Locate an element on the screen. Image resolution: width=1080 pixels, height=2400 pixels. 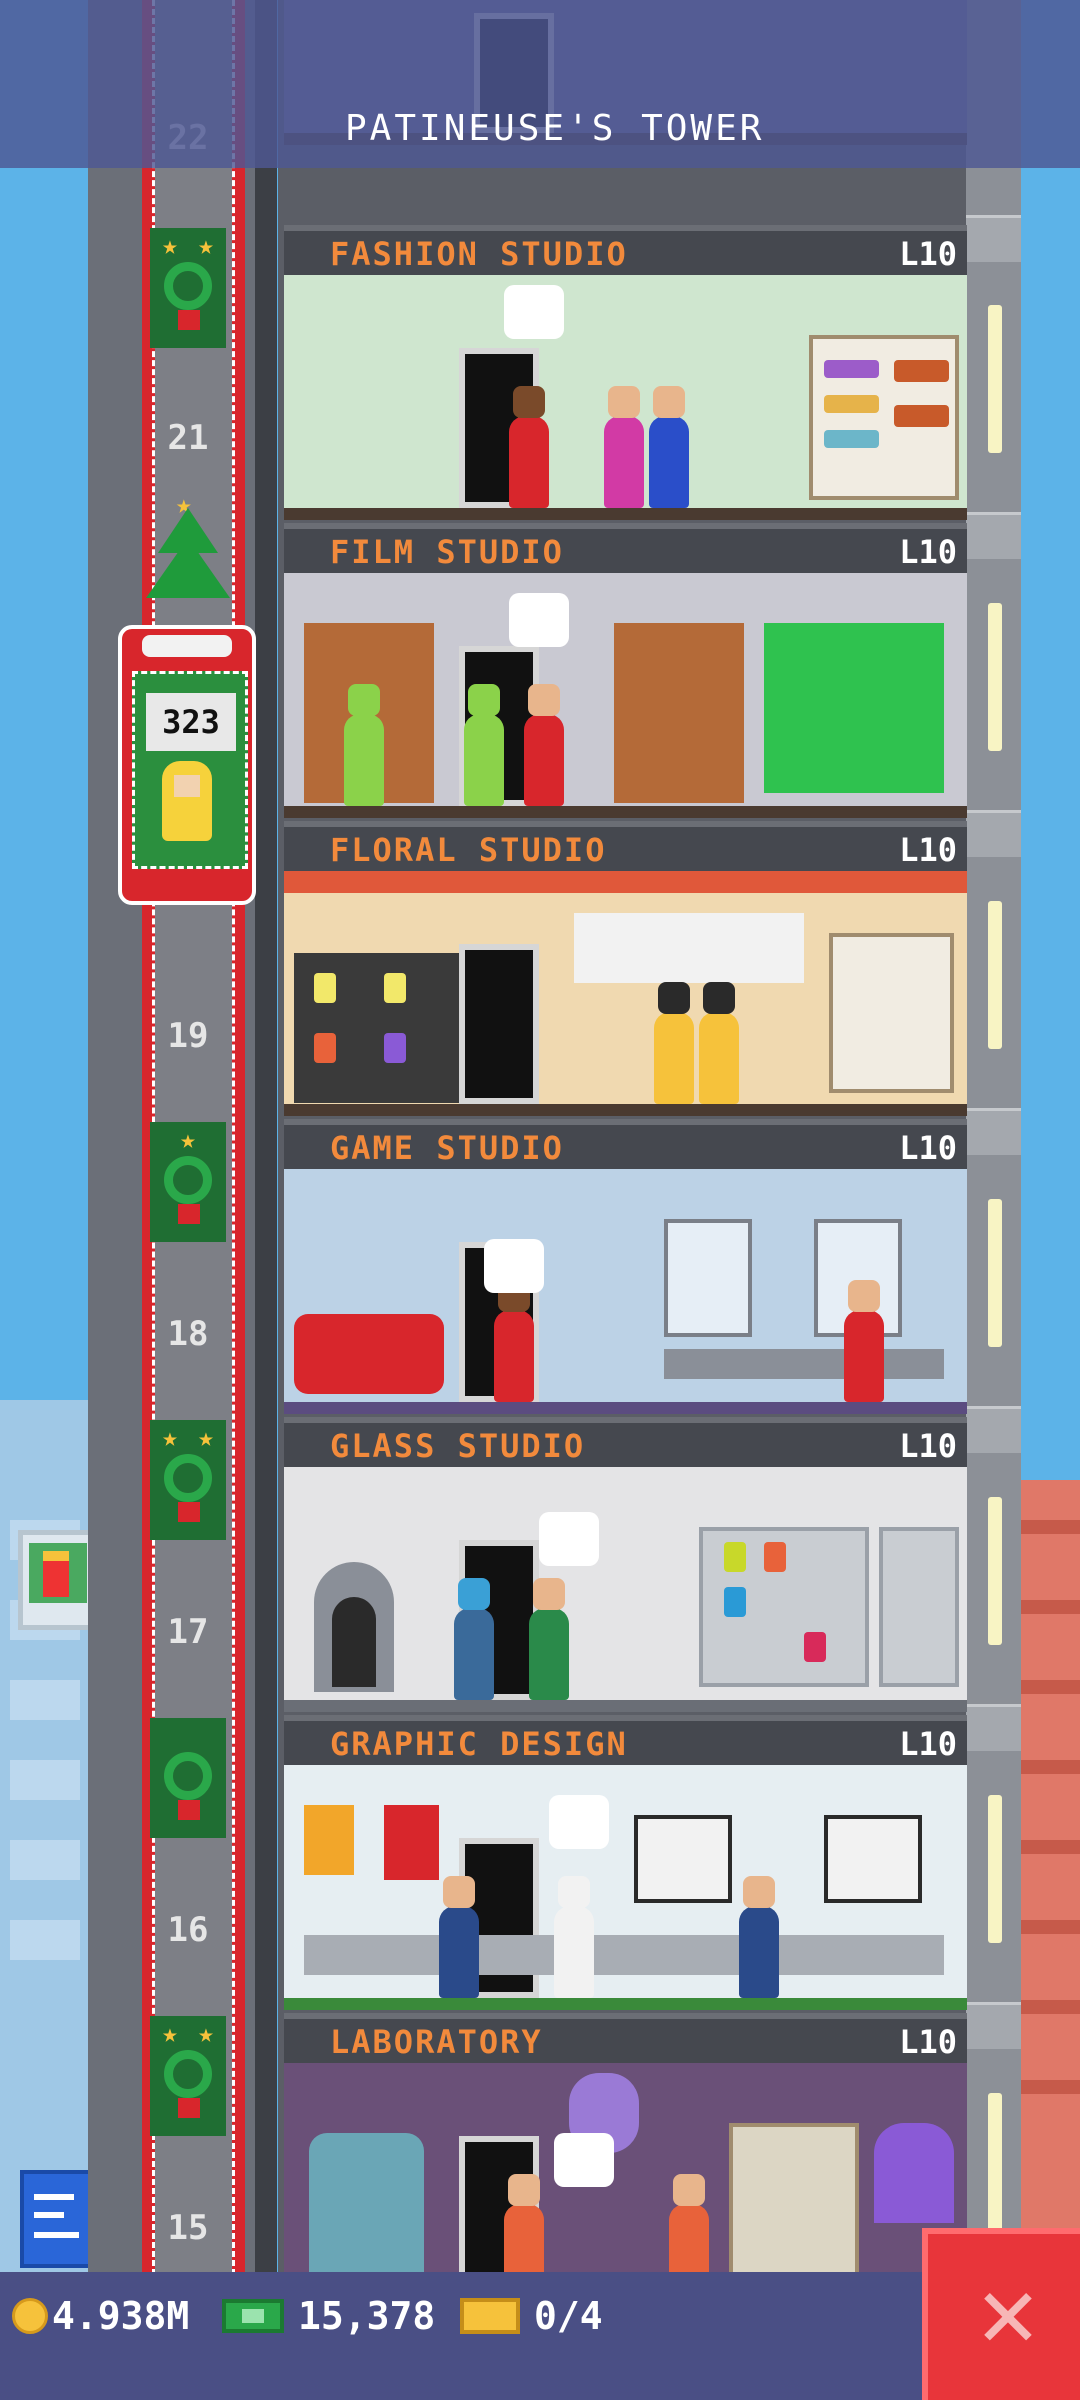
floor-laboratory: LABORATORY L10 is located at coordinates (625, 2162).